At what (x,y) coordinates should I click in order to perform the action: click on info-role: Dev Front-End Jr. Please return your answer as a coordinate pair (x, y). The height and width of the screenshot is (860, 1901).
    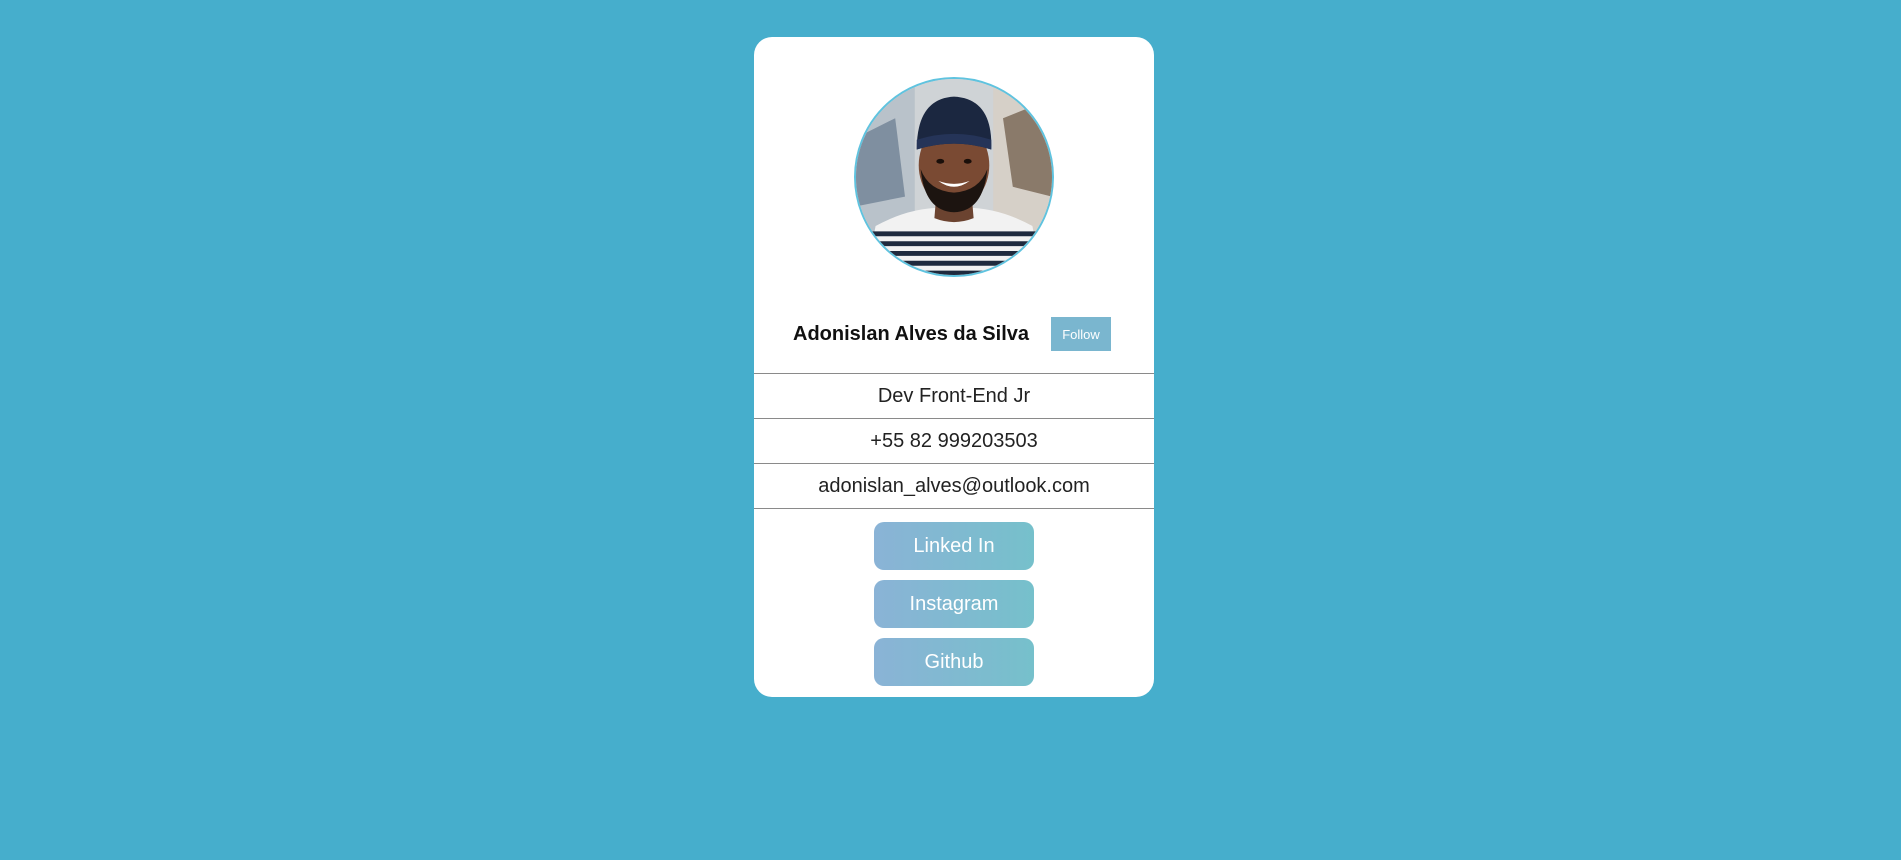
    Looking at the image, I should click on (954, 395).